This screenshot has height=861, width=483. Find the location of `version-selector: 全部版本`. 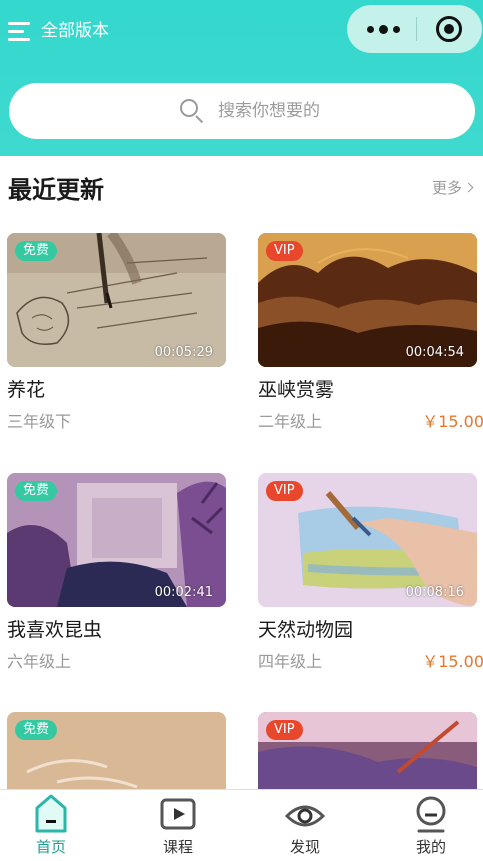

version-selector: 全部版本 is located at coordinates (75, 31).